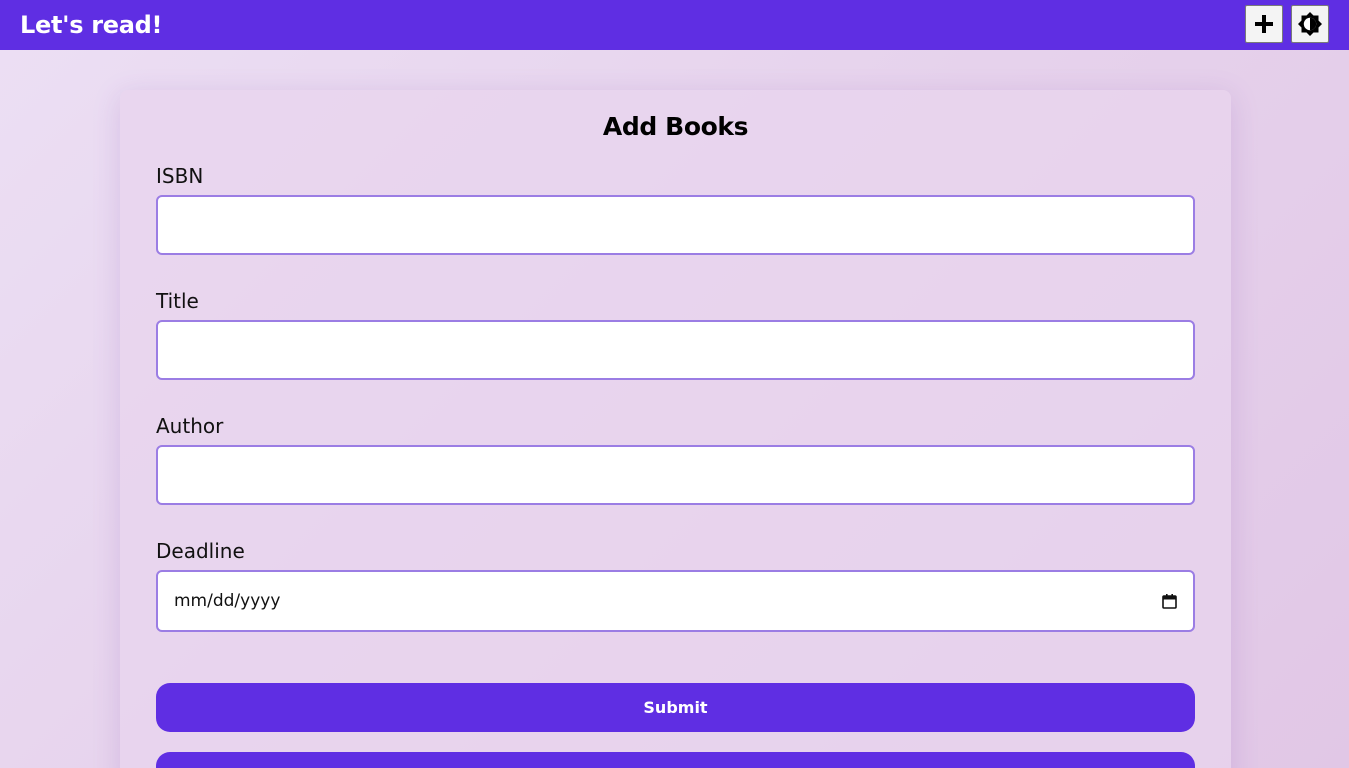 Image resolution: width=1349 pixels, height=768 pixels. I want to click on add-book-button, so click(1264, 24).